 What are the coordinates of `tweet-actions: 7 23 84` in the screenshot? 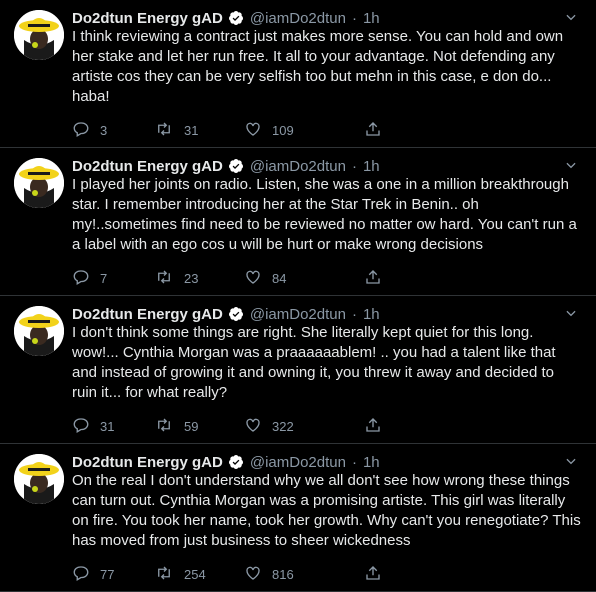 It's located at (327, 278).